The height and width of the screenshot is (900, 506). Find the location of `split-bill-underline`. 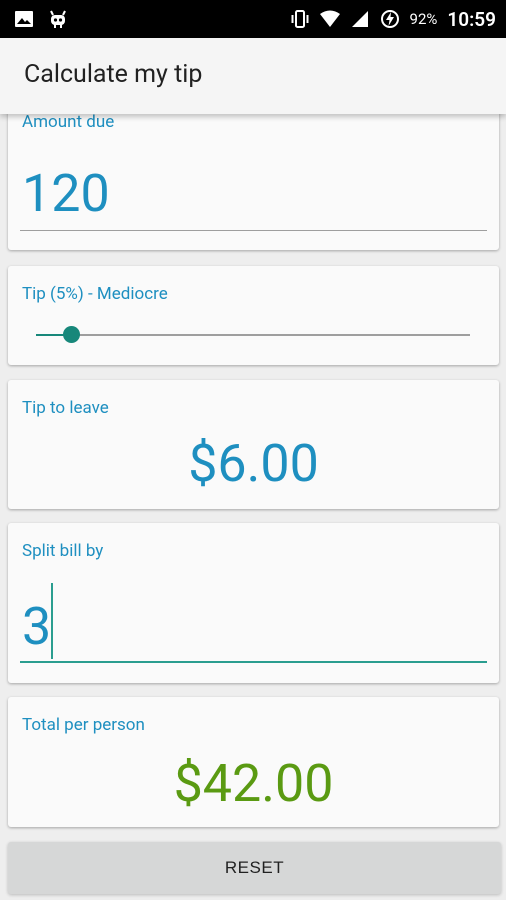

split-bill-underline is located at coordinates (253, 662).